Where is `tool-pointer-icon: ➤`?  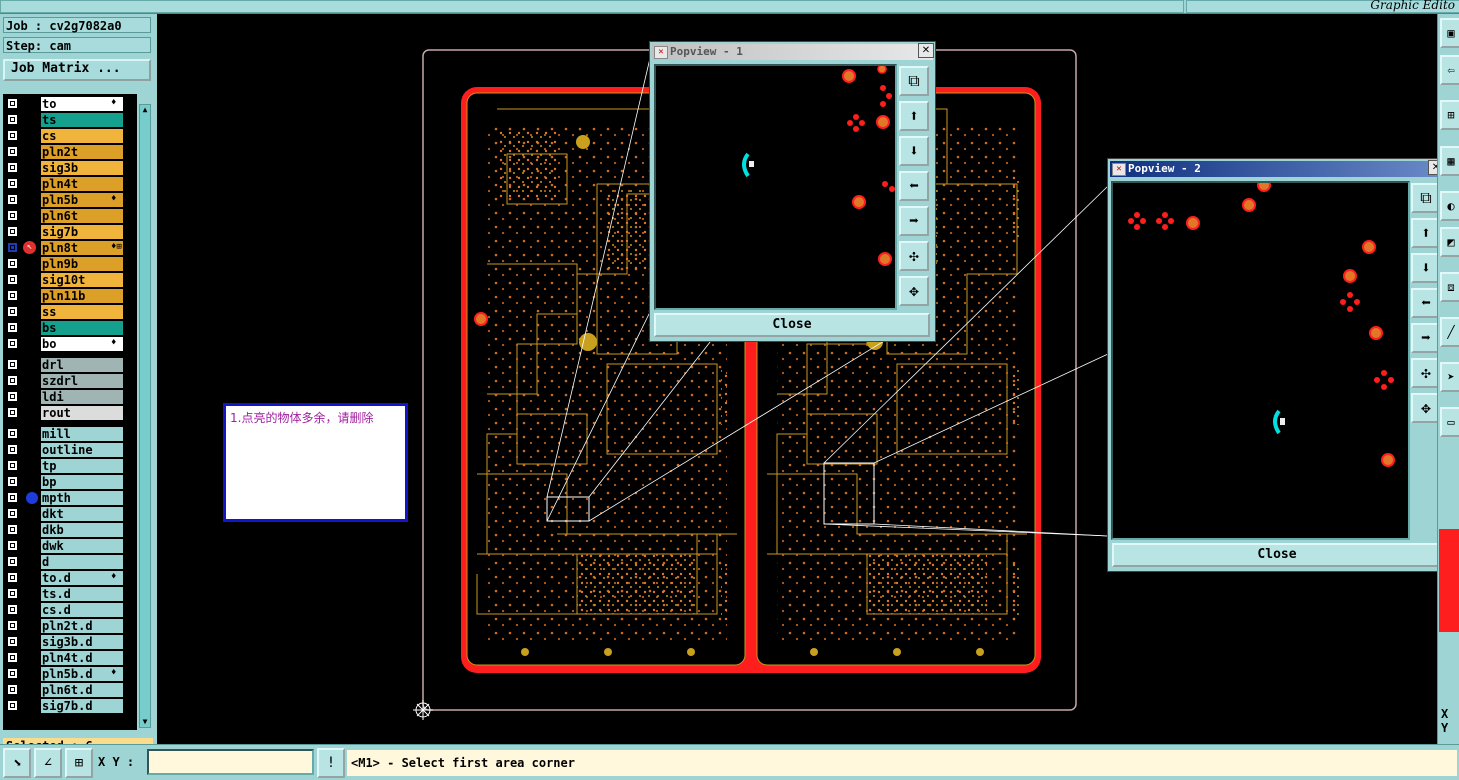
tool-pointer-icon: ➤ is located at coordinates (1449, 377).